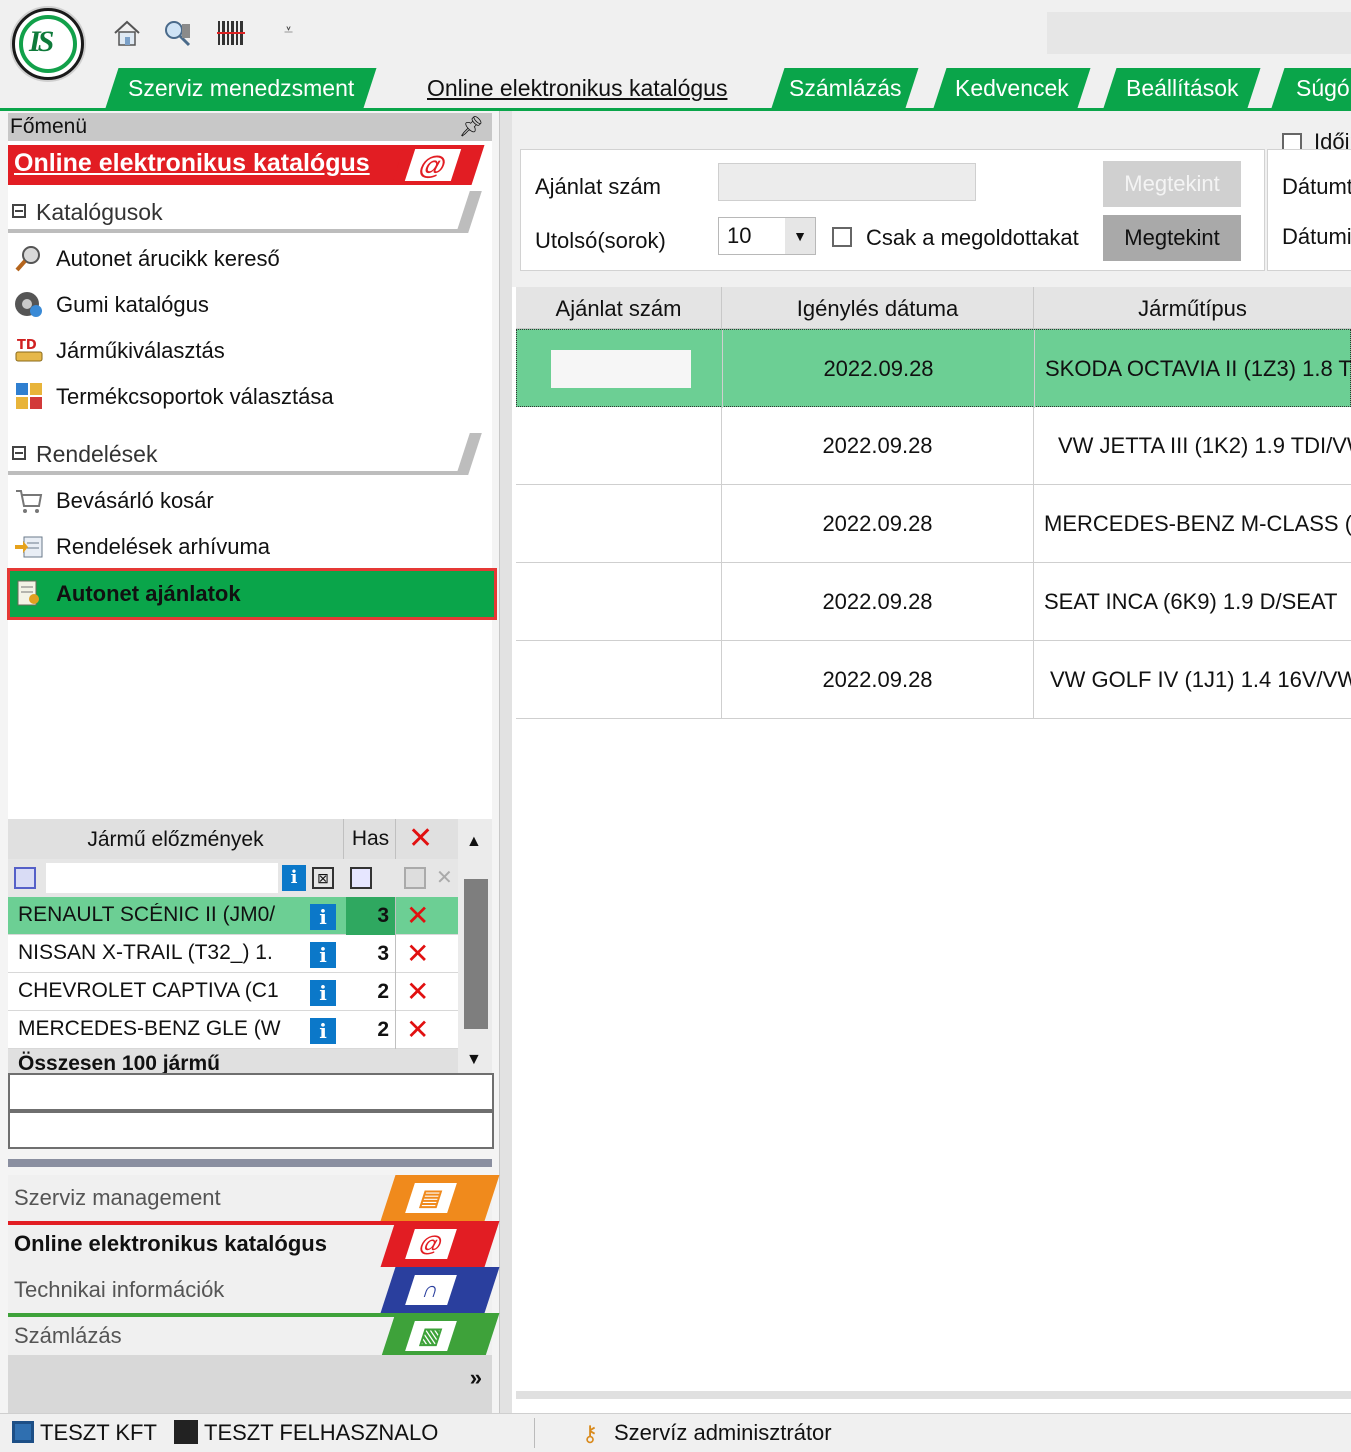  I want to click on home-icon, so click(127, 33).